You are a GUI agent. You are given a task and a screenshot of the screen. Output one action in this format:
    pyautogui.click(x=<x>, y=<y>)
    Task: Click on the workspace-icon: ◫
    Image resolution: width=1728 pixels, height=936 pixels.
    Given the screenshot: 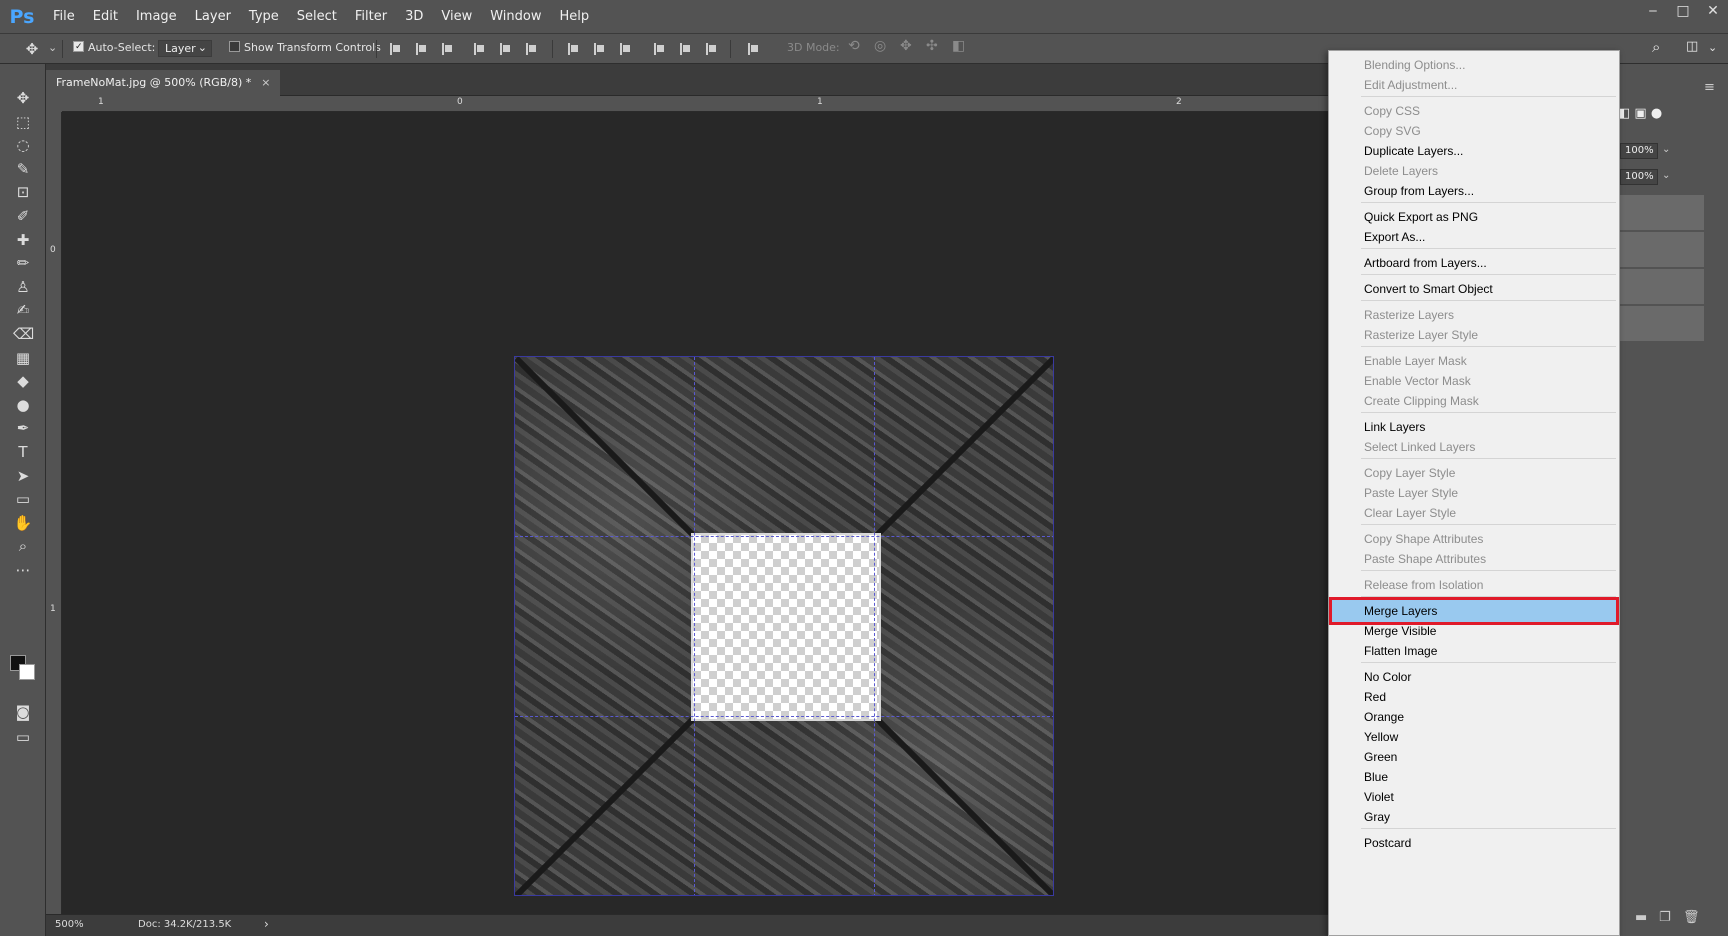 What is the action you would take?
    pyautogui.click(x=1692, y=46)
    